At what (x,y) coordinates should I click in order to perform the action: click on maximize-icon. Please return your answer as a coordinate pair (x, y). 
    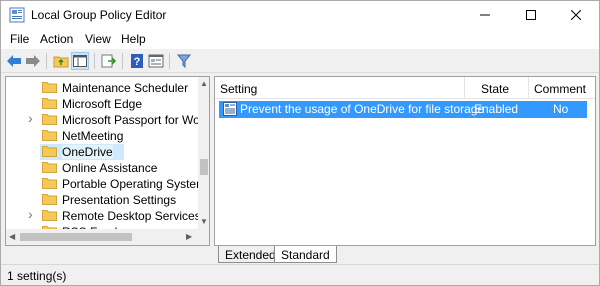
    Looking at the image, I should click on (531, 15).